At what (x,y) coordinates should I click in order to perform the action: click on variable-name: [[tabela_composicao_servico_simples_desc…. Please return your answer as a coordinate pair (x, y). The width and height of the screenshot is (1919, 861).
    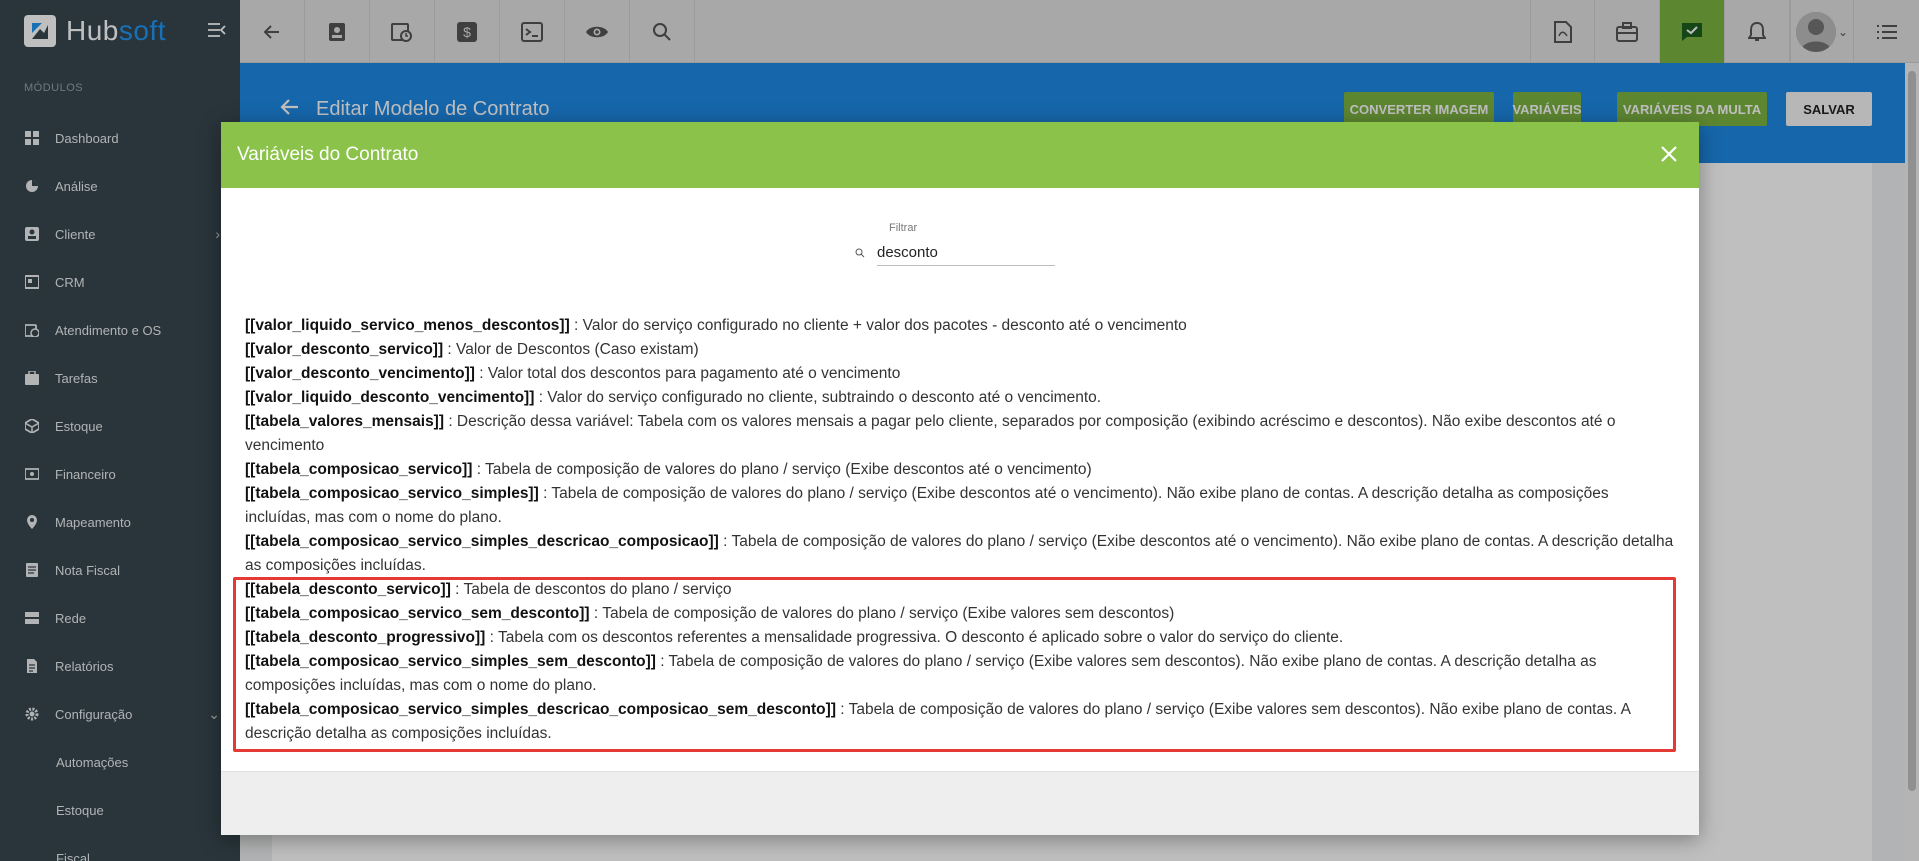
    Looking at the image, I should click on (482, 541).